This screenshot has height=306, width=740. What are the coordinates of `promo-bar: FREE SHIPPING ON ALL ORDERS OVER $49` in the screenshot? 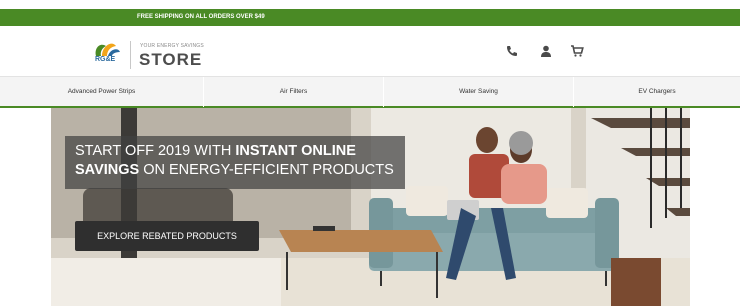 It's located at (370, 17).